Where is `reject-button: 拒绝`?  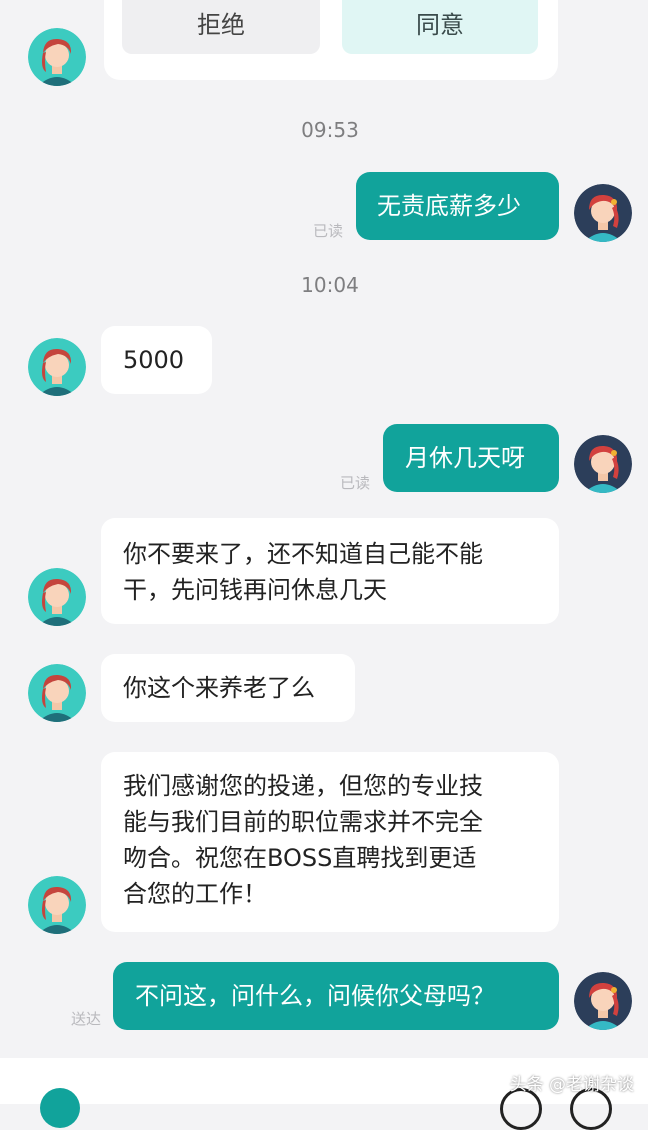
reject-button: 拒绝 is located at coordinates (221, 27).